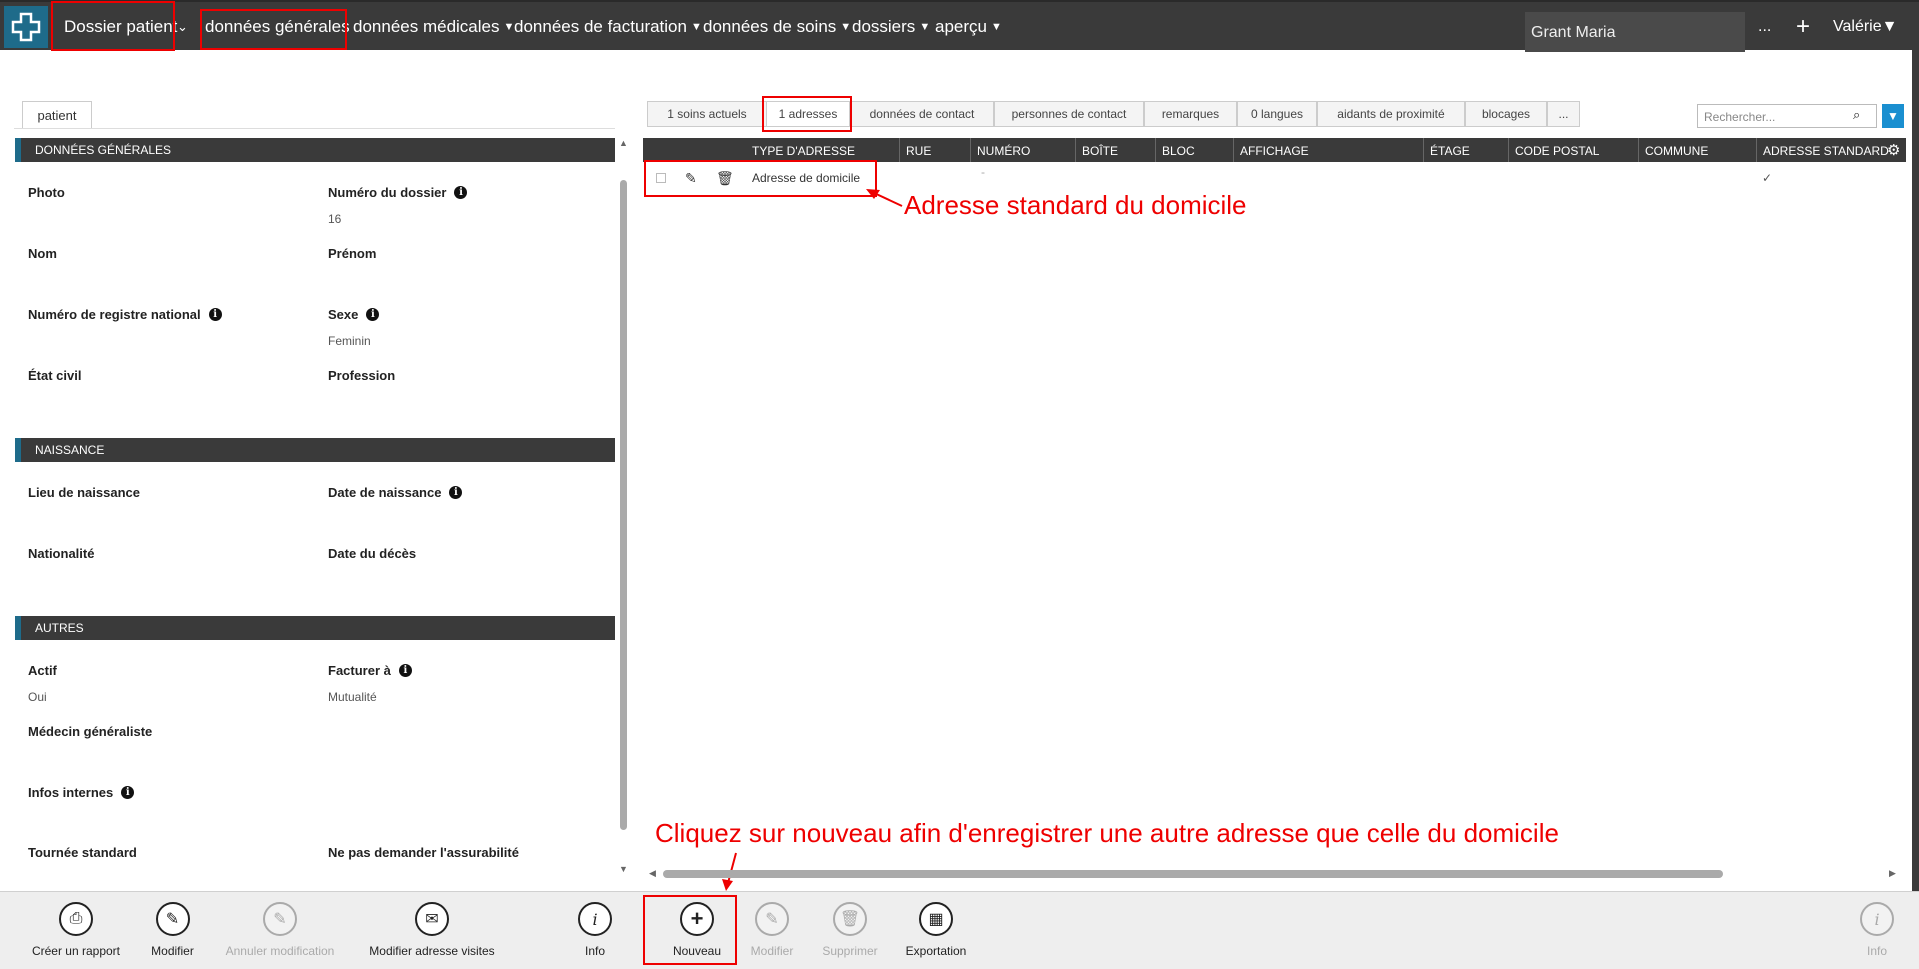  Describe the element at coordinates (1274, 178) in the screenshot. I see `table-row: ✎ 🗑 Adresse de domicile - ✓` at that location.